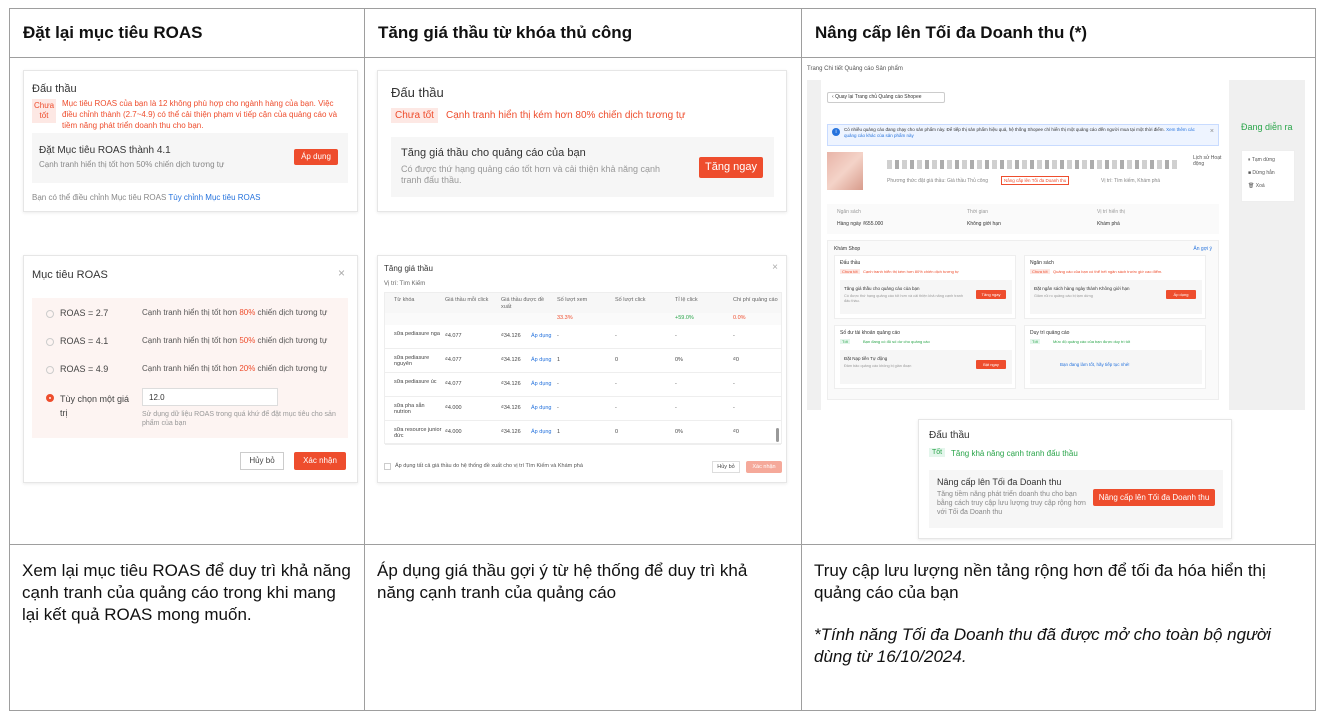 This screenshot has width=1322, height=717. Describe the element at coordinates (866, 358) in the screenshot. I see `panel-sub-title: Đặt Nạp tiền Tự động` at that location.